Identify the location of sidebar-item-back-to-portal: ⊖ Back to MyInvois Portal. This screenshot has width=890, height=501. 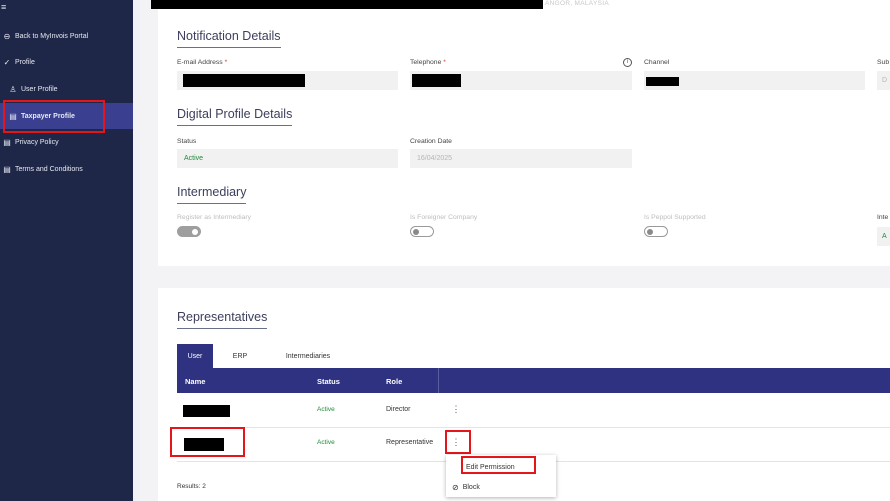
(66, 36).